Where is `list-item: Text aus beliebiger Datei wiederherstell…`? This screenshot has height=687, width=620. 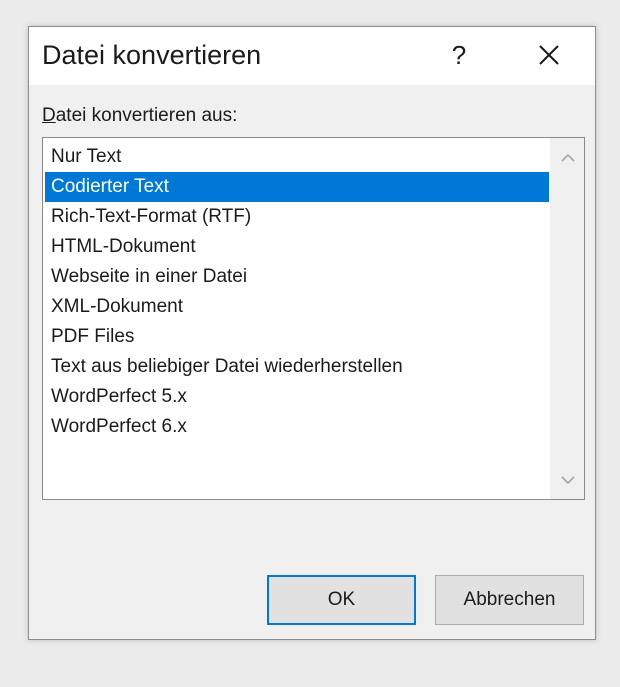
list-item: Text aus beliebiger Datei wiederherstell… is located at coordinates (297, 367).